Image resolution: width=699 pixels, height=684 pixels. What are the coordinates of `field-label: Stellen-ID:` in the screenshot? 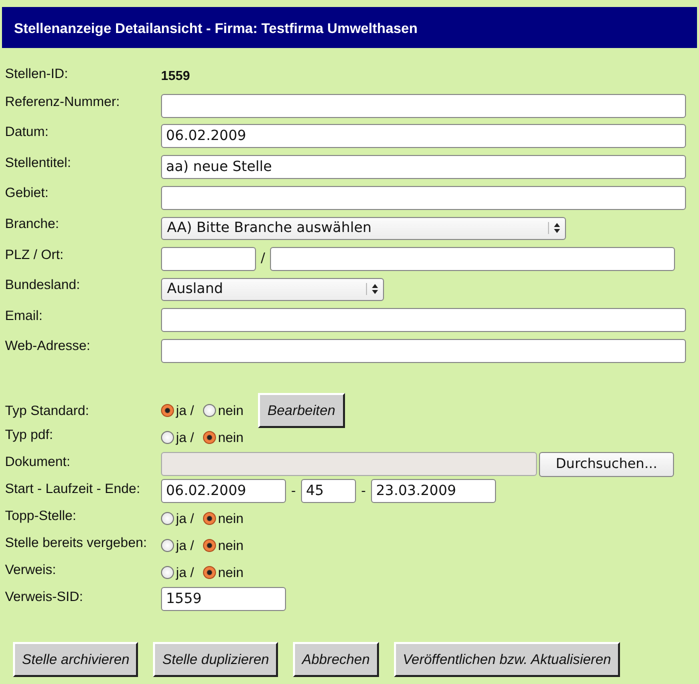 It's located at (37, 73).